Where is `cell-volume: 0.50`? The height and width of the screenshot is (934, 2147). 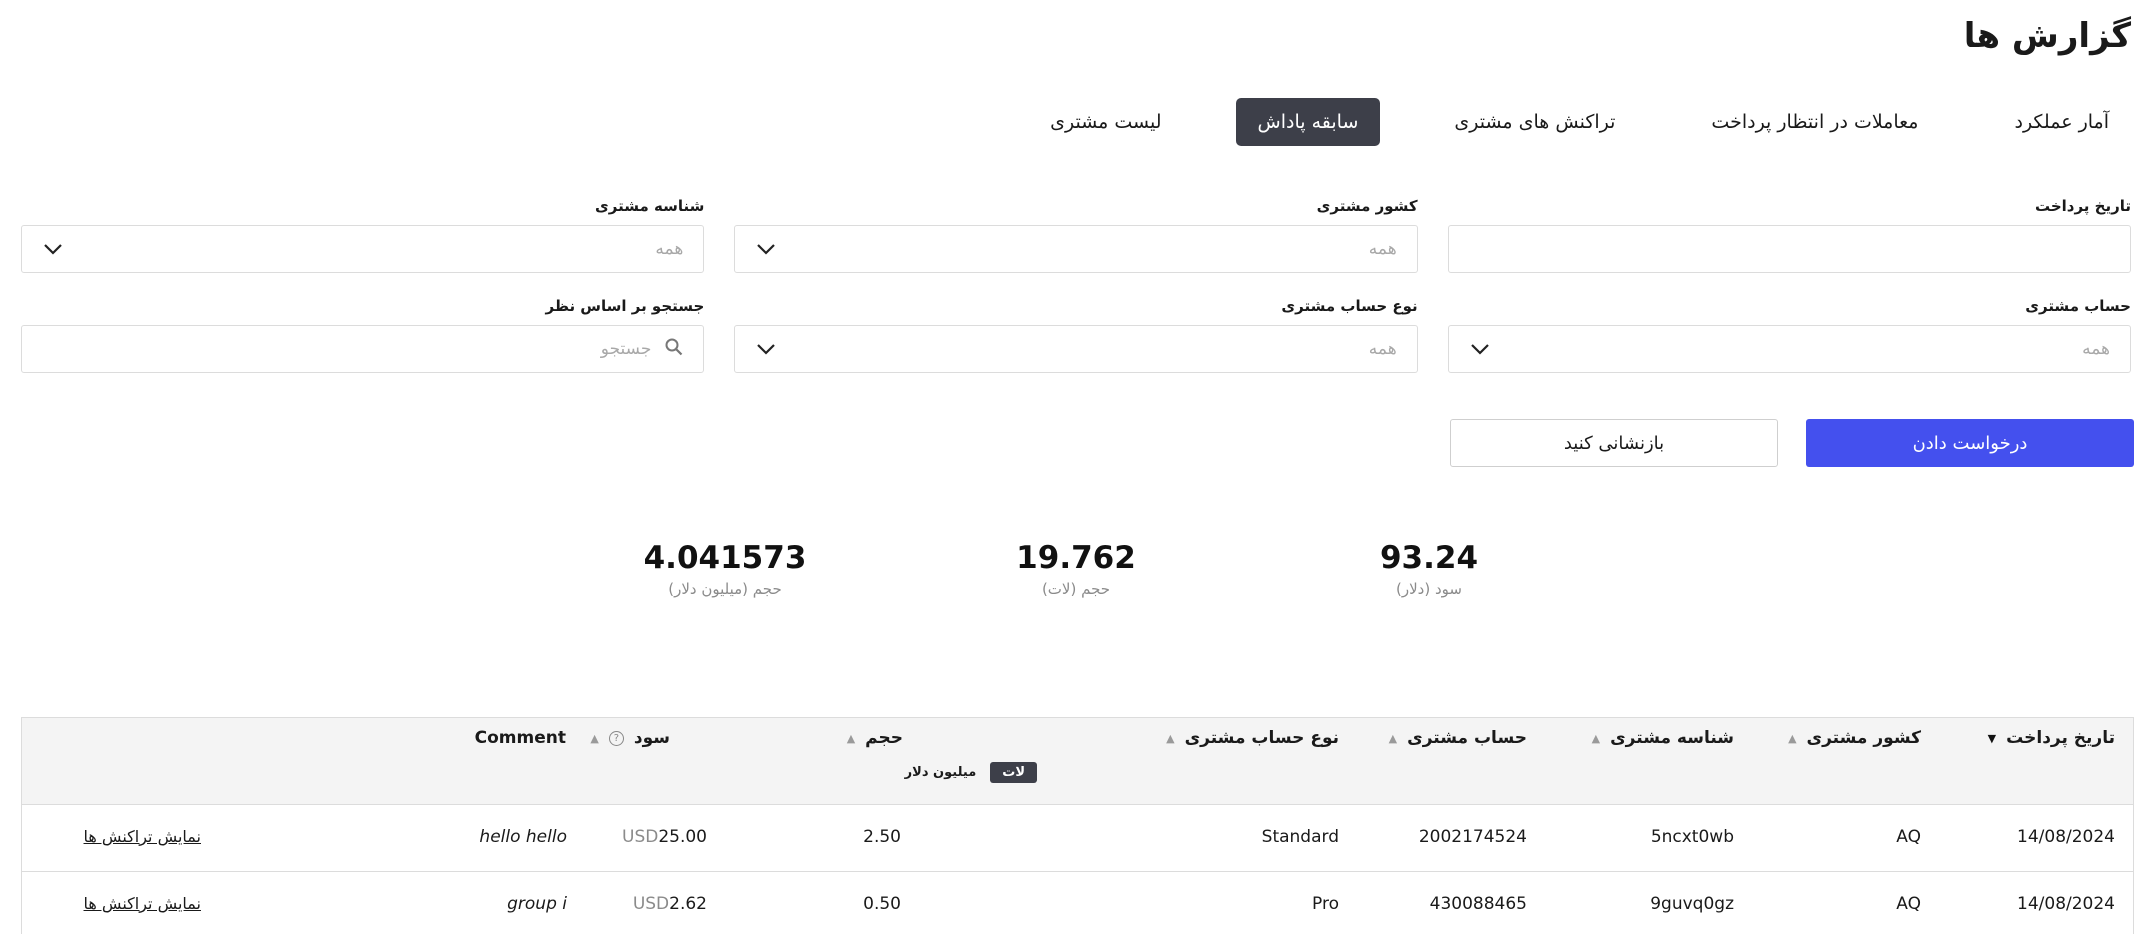
cell-volume: 0.50 is located at coordinates (882, 904).